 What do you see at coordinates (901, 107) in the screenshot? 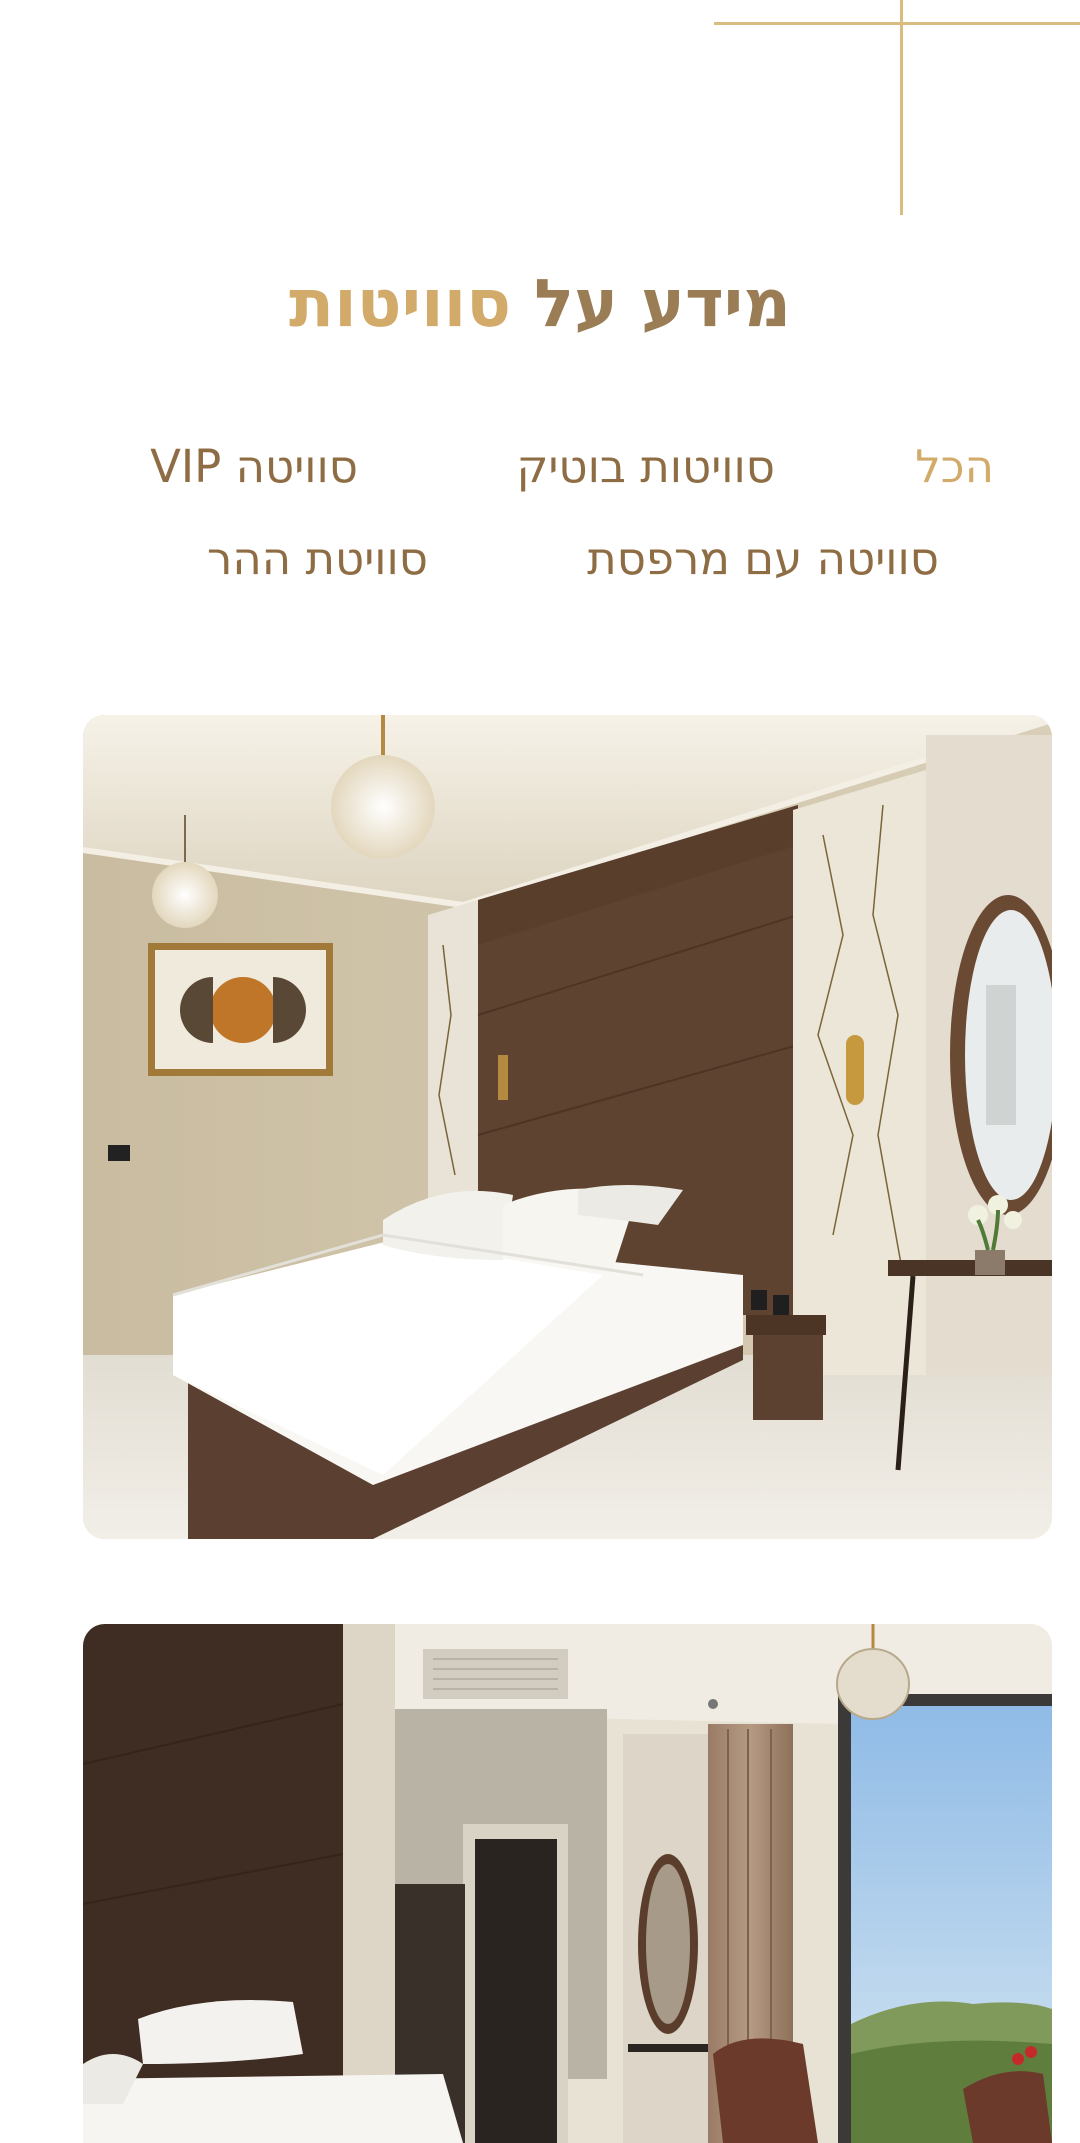
I see `decorative-vertical-line` at bounding box center [901, 107].